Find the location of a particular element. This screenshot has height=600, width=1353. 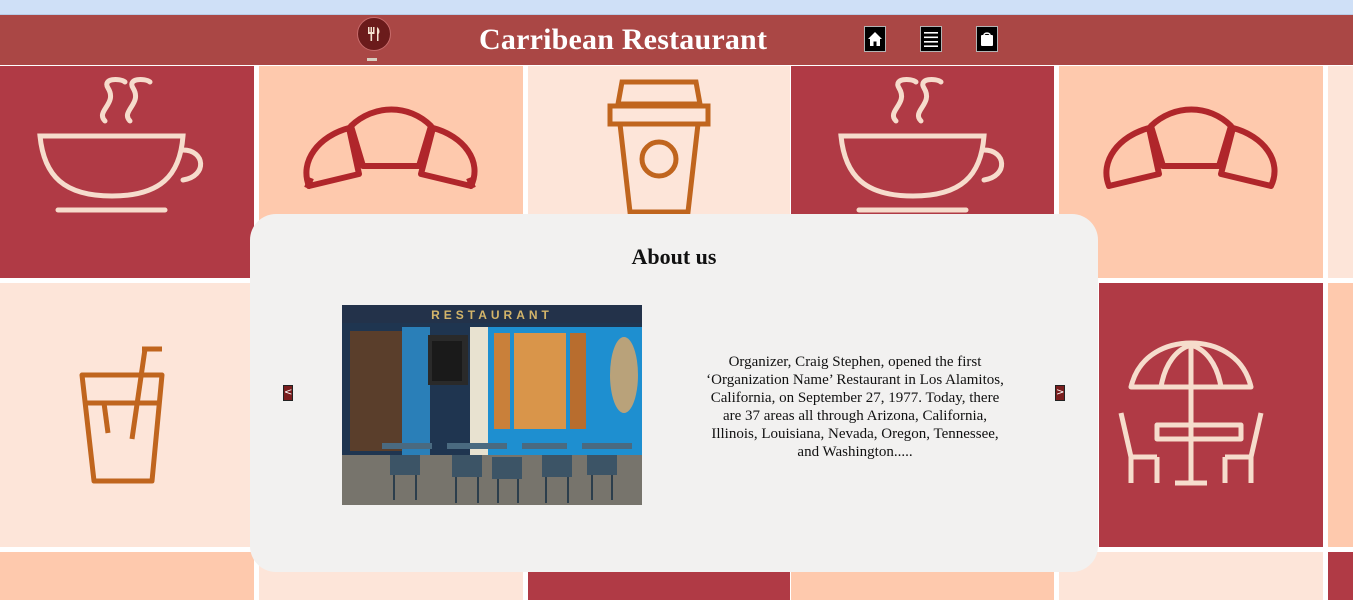

fork-knife-icon is located at coordinates (374, 34).